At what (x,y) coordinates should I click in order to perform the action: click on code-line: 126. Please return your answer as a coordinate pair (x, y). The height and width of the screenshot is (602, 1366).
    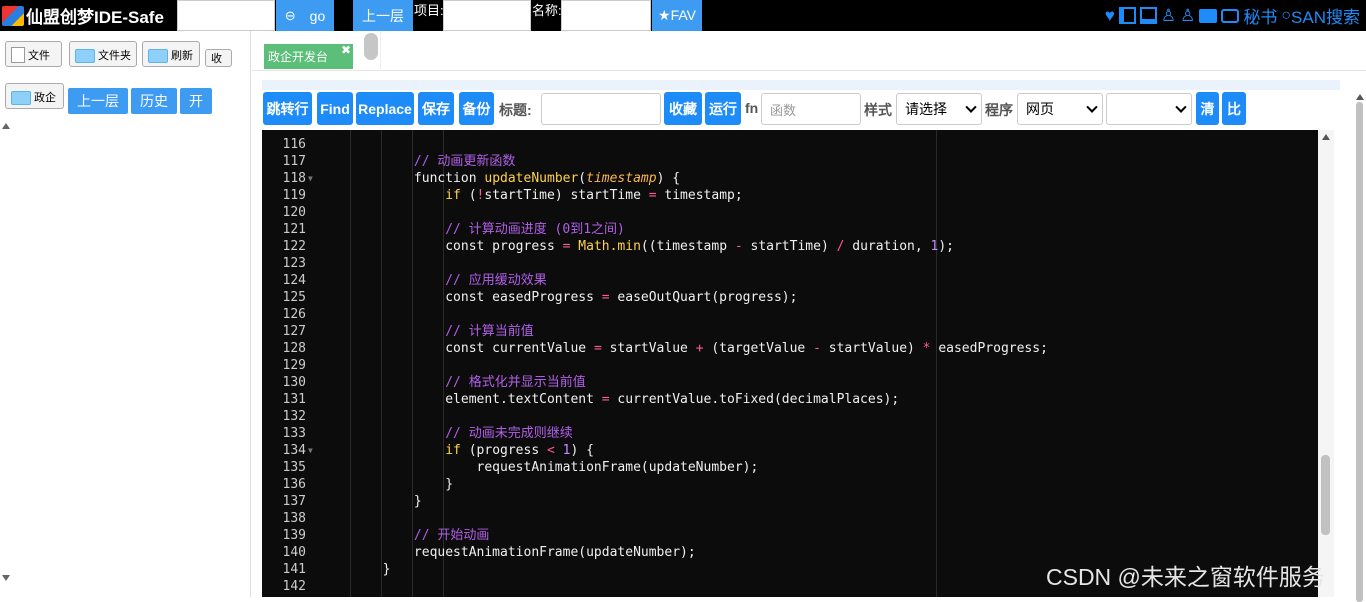
    Looking at the image, I should click on (790, 314).